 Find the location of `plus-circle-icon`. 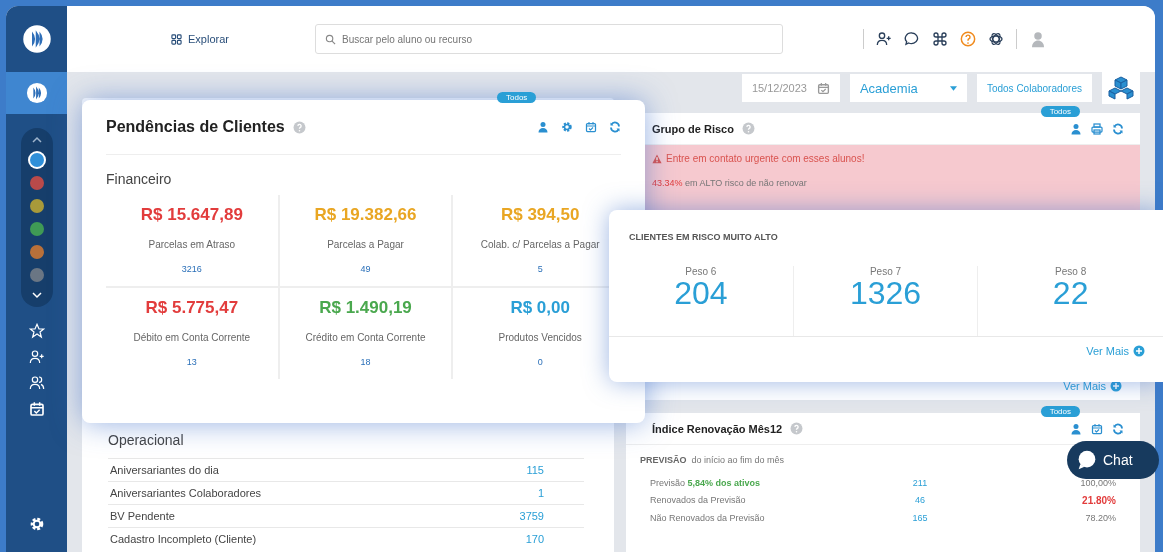

plus-circle-icon is located at coordinates (1139, 351).